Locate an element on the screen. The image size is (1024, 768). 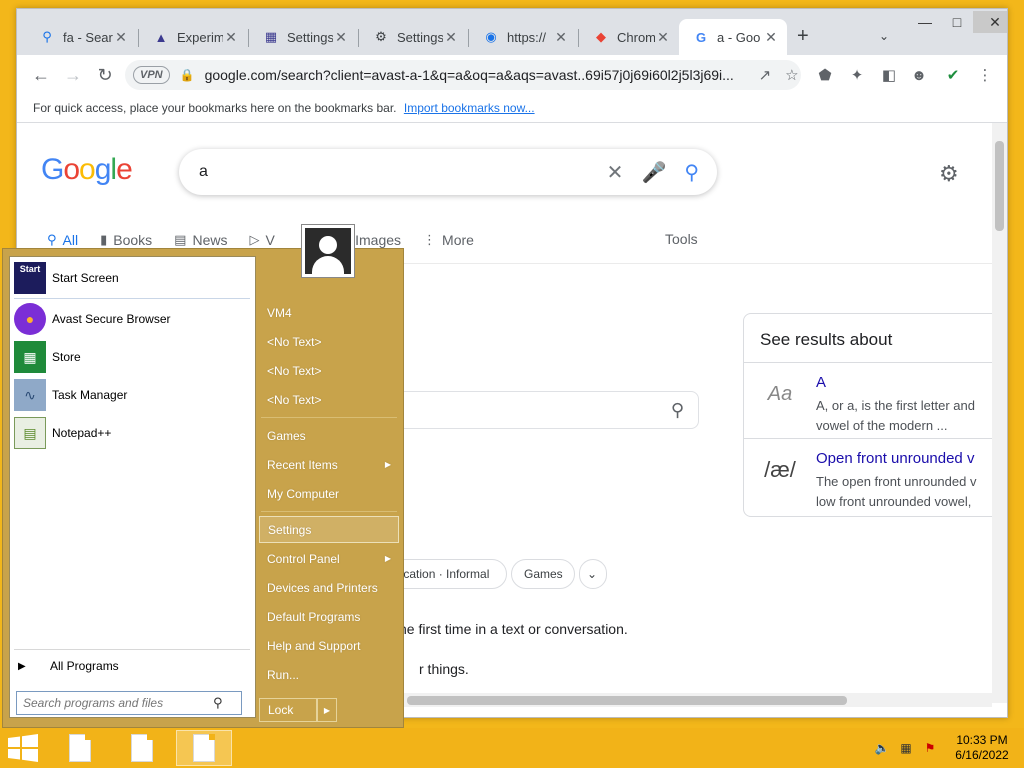
logo-letter: o is located at coordinates (87, 169).